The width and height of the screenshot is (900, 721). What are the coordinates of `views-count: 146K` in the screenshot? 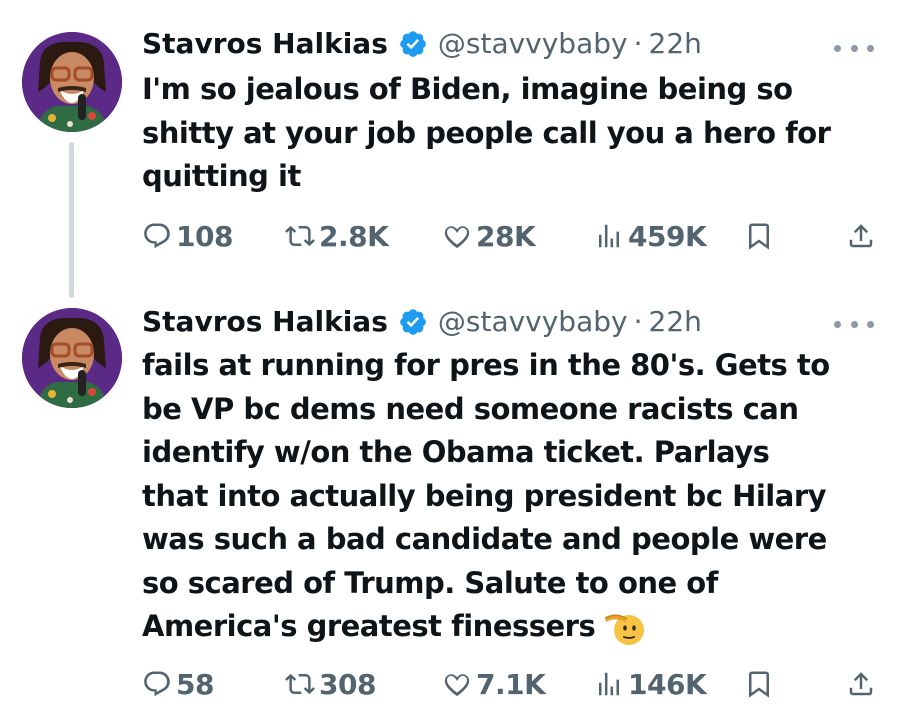 It's located at (667, 684).